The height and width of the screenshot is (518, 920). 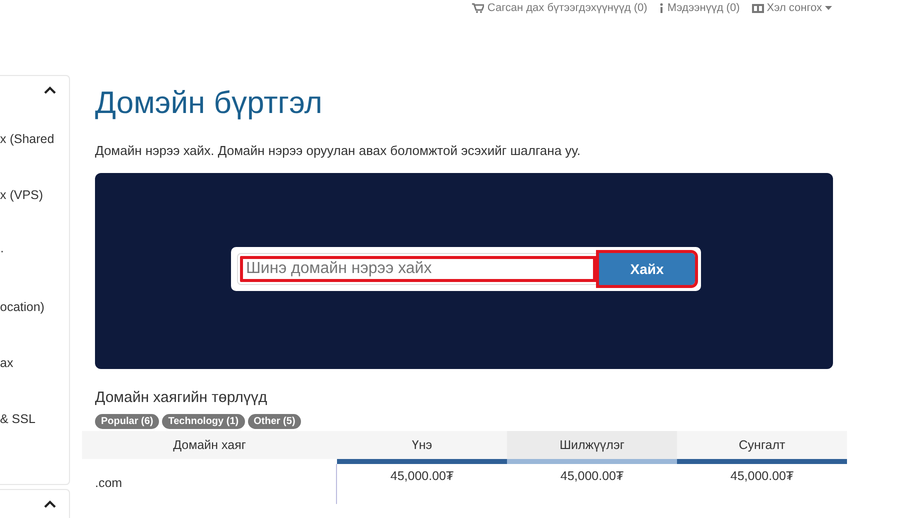 What do you see at coordinates (34, 215) in the screenshot?
I see `sidebar-item: x (VPS)` at bounding box center [34, 215].